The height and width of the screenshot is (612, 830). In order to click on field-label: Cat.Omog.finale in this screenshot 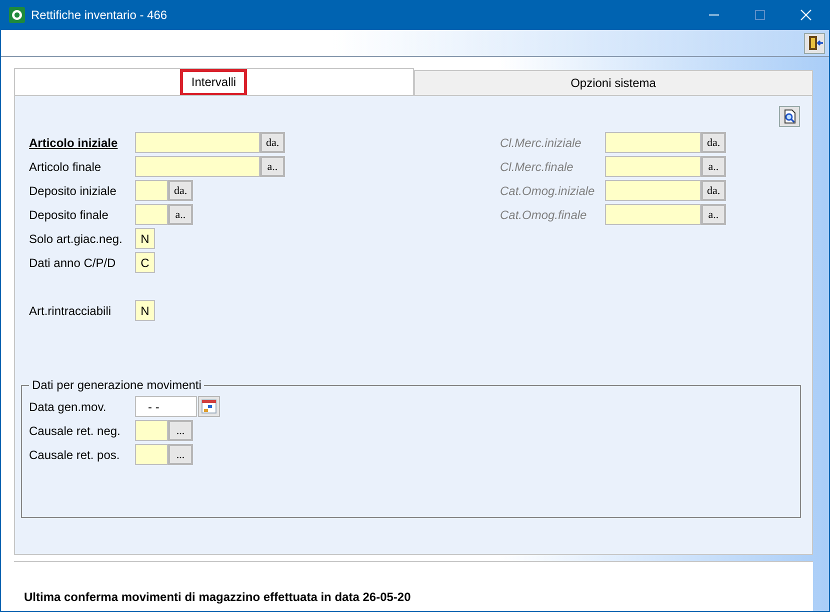, I will do `click(544, 215)`.